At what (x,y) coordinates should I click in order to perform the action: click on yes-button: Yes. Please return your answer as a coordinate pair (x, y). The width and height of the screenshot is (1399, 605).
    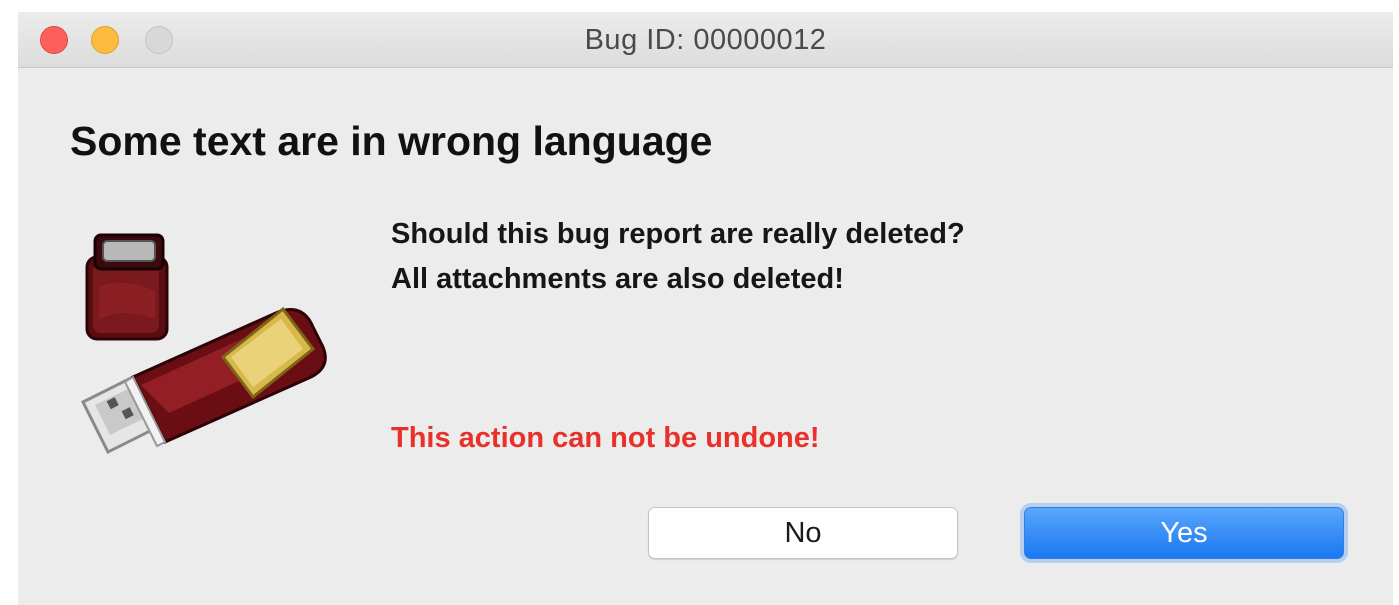
    Looking at the image, I should click on (1184, 533).